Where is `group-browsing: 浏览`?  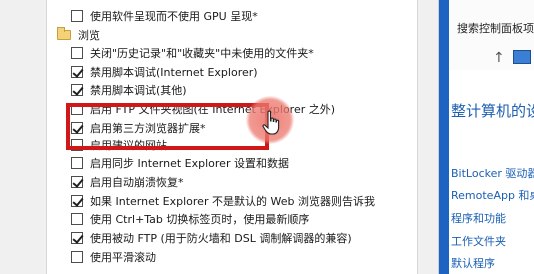
group-browsing: 浏览 is located at coordinates (233, 35).